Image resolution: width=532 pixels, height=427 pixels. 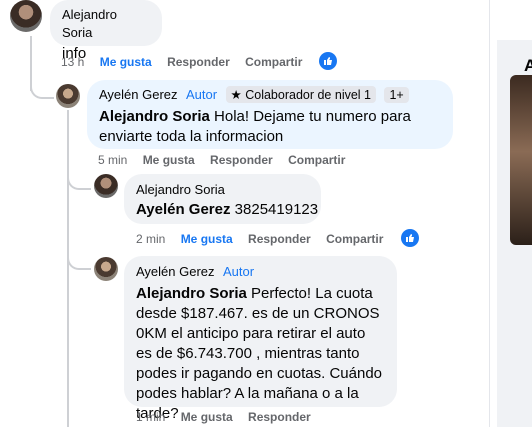 What do you see at coordinates (308, 95) in the screenshot?
I see `badge-label: Colaborador de nivel 1` at bounding box center [308, 95].